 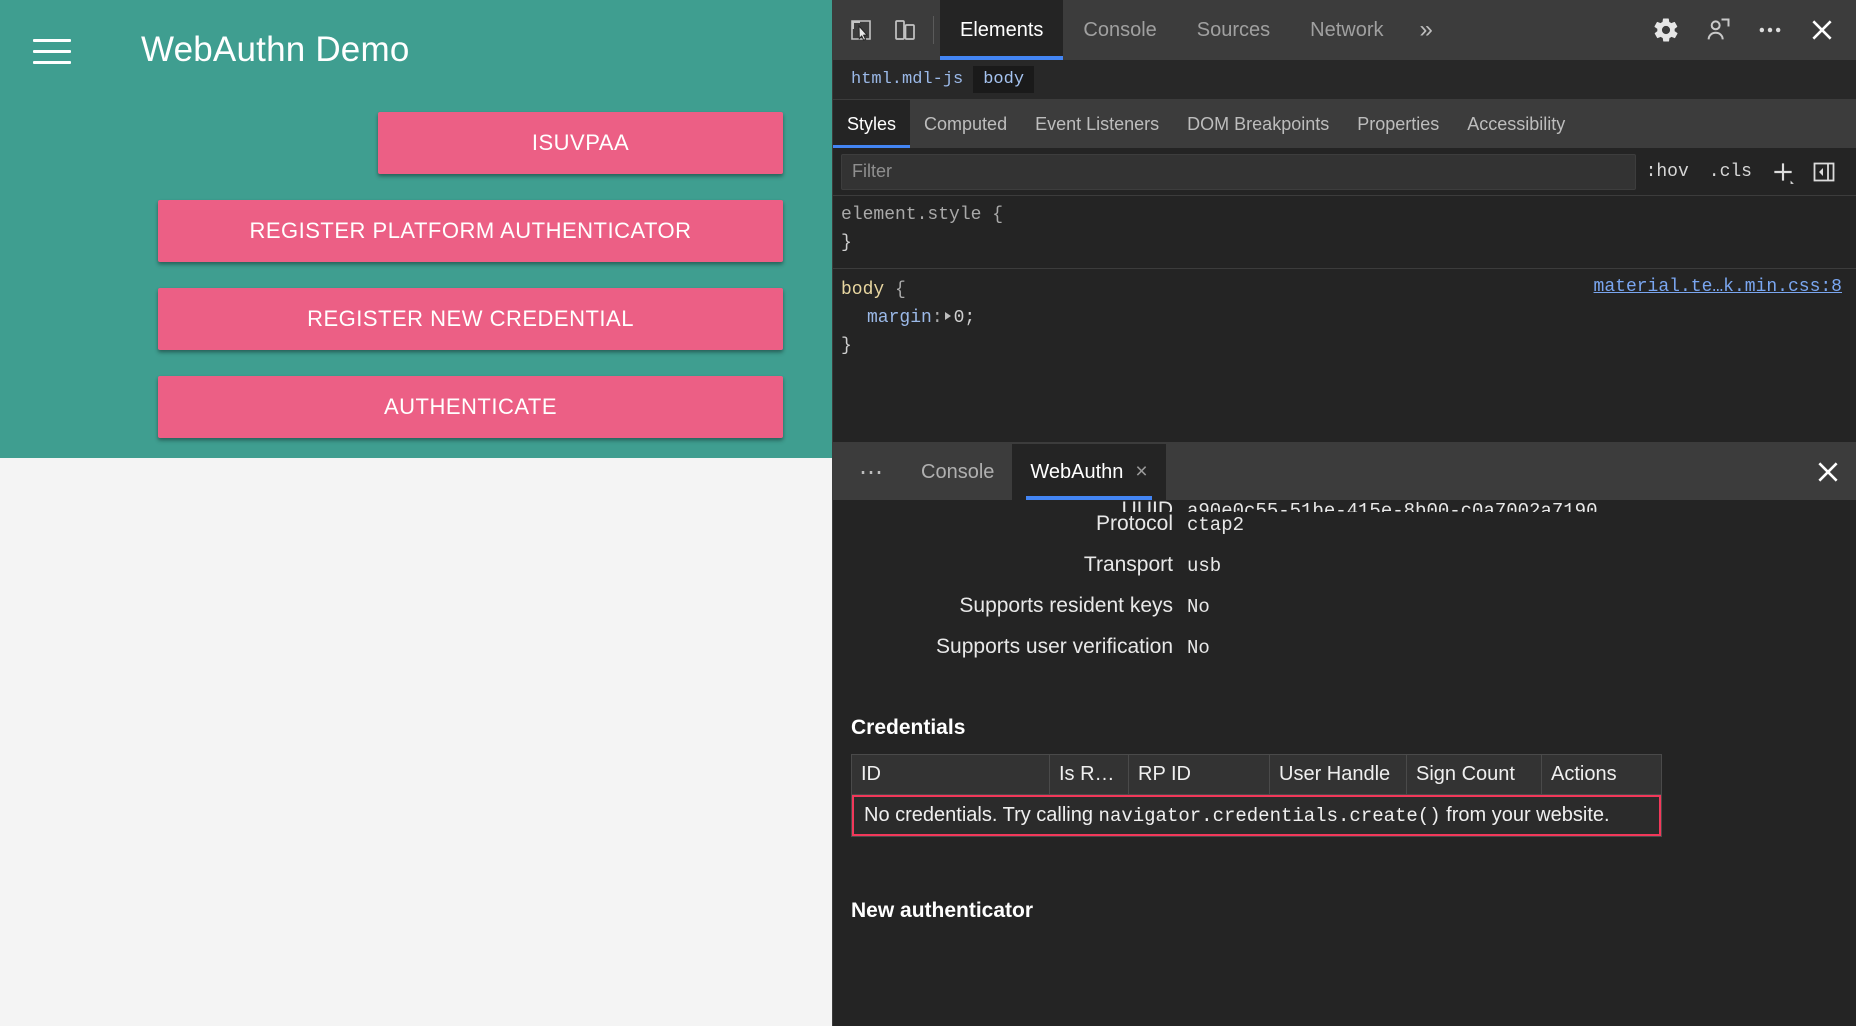 What do you see at coordinates (1516, 124) in the screenshot?
I see `tab-accessibility: Accessibility` at bounding box center [1516, 124].